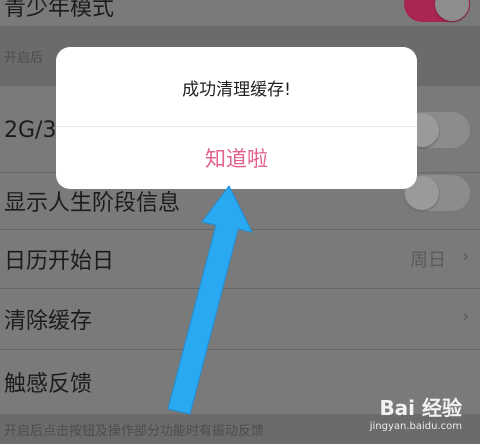 The height and width of the screenshot is (444, 480). I want to click on setting-label-haptic: 触感反馈, so click(48, 384).